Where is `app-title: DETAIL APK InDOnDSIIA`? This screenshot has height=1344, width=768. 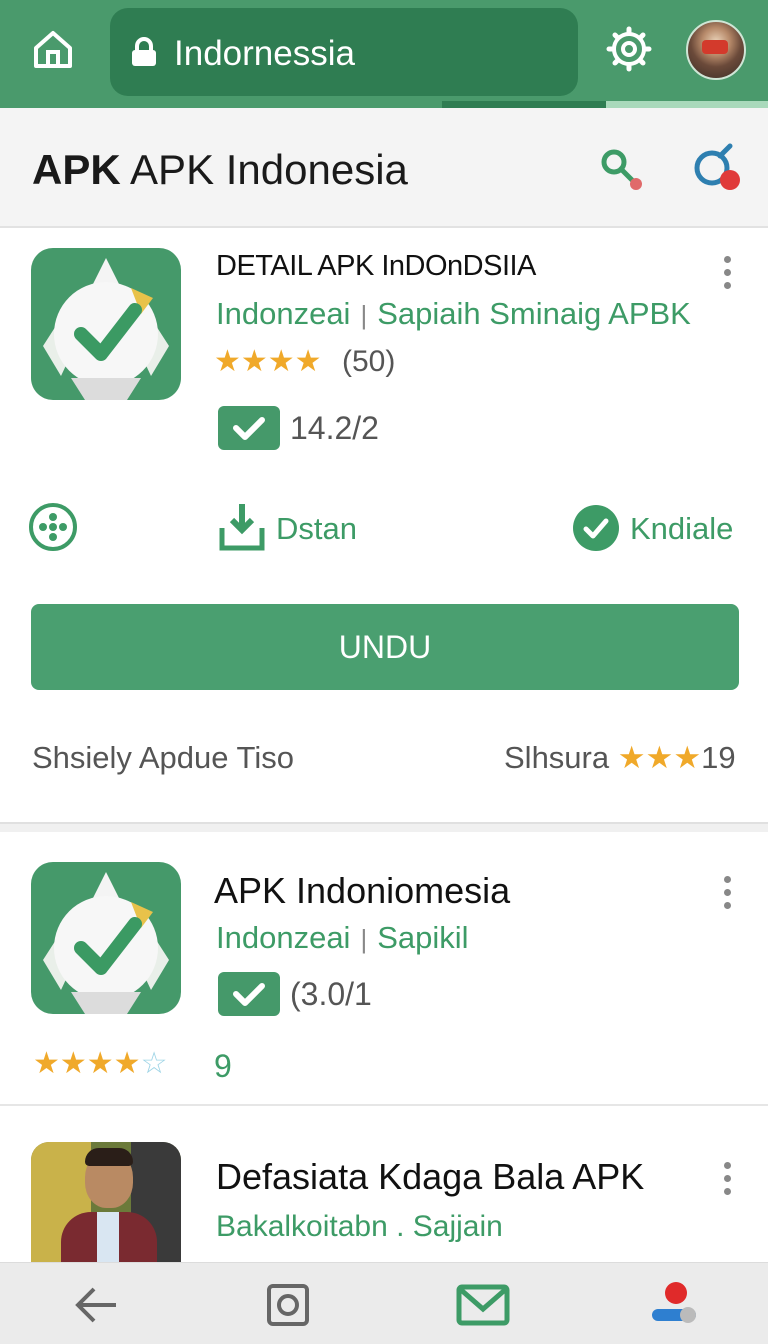 app-title: DETAIL APK InDOnDSIIA is located at coordinates (376, 266).